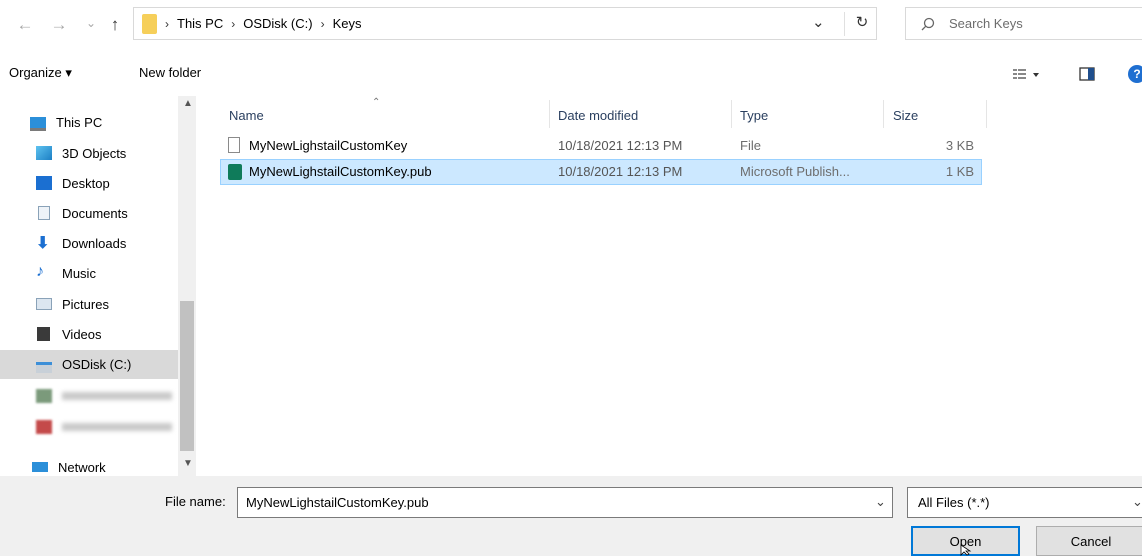 This screenshot has width=1142, height=556. Describe the element at coordinates (38, 124) in the screenshot. I see `pc-icon` at that location.